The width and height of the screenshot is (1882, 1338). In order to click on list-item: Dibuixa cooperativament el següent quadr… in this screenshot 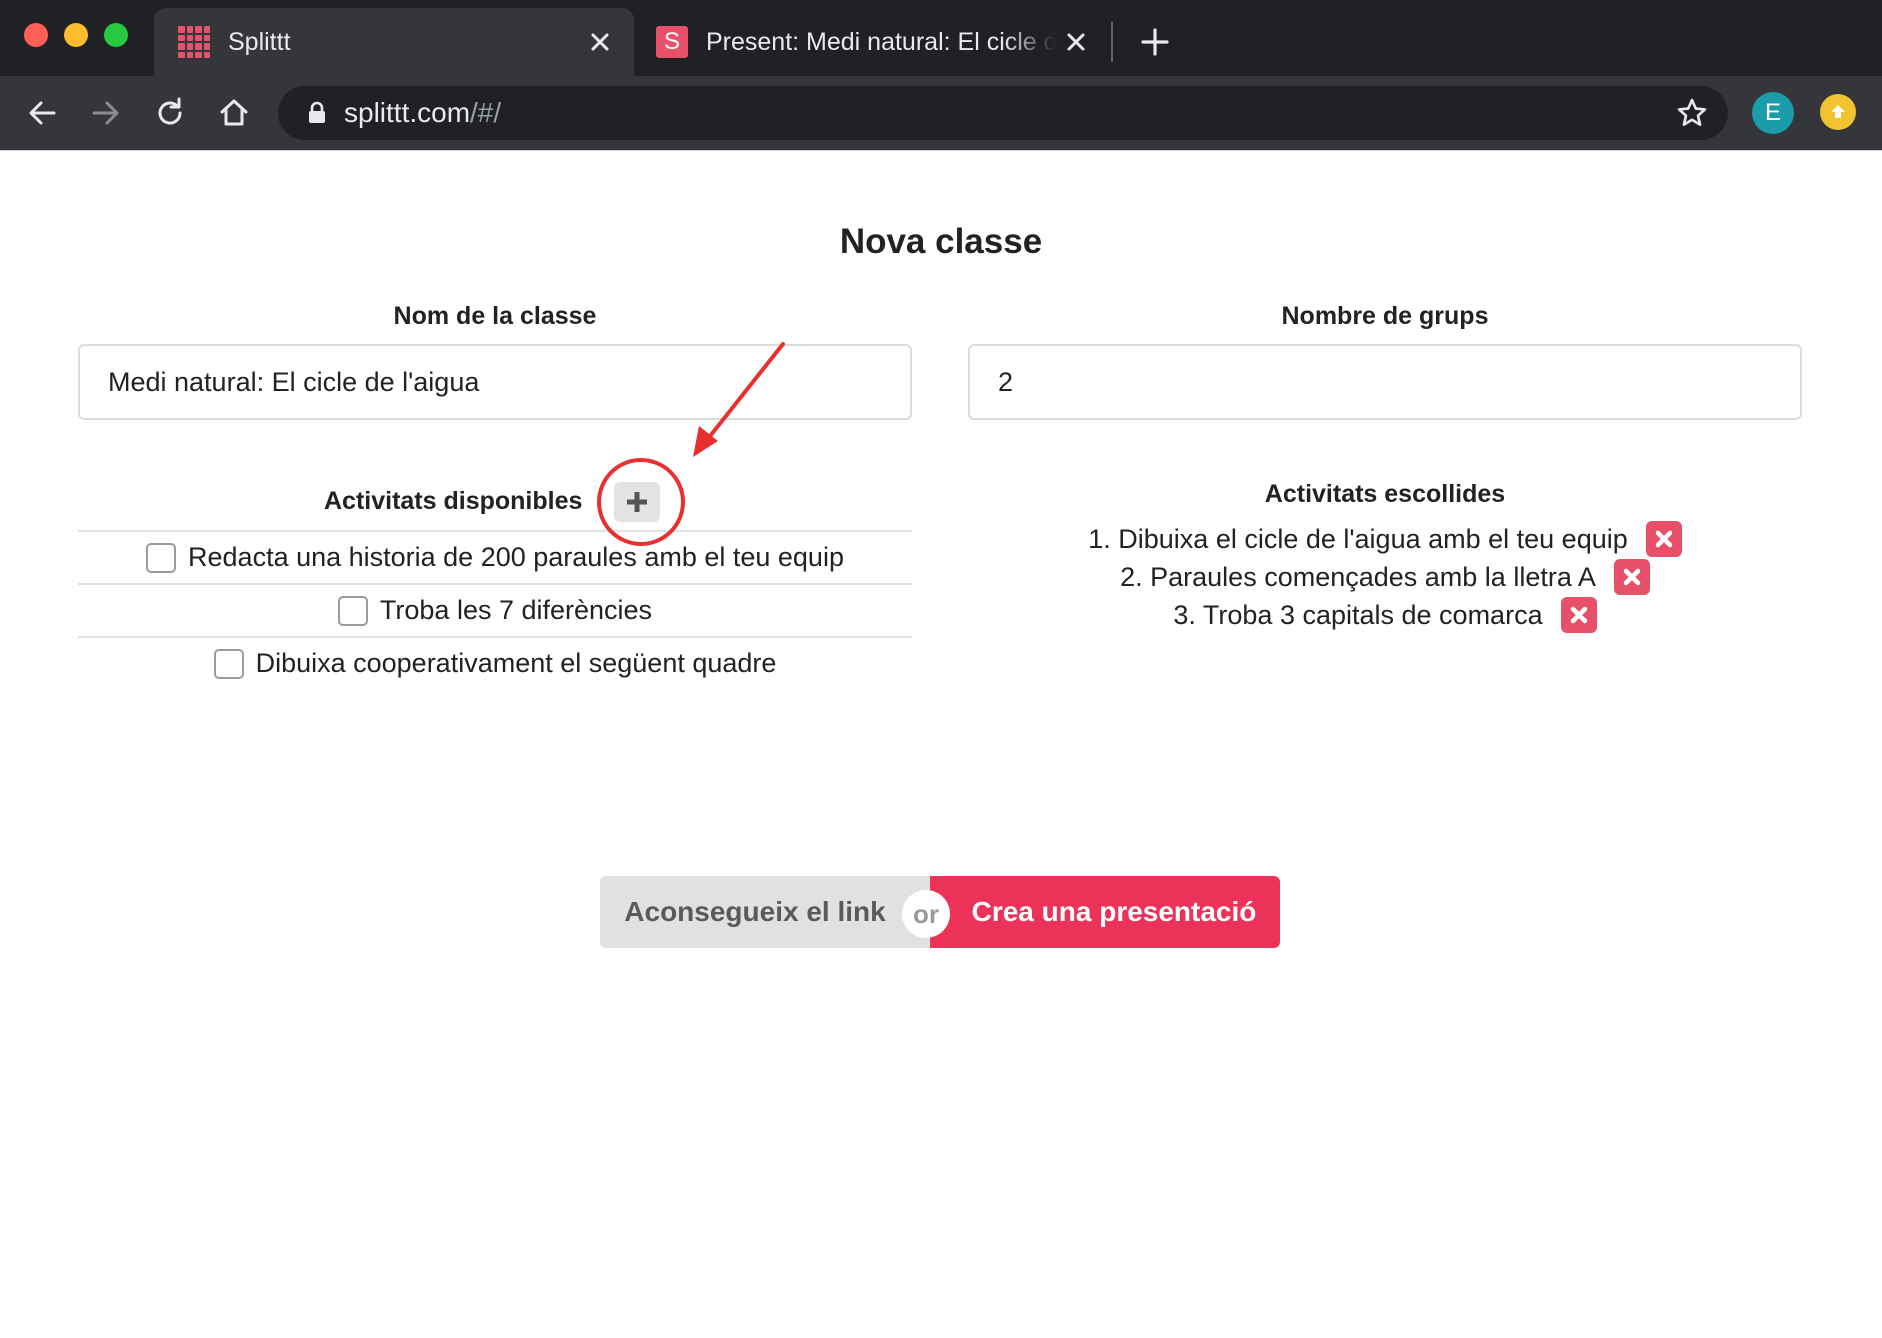, I will do `click(495, 662)`.